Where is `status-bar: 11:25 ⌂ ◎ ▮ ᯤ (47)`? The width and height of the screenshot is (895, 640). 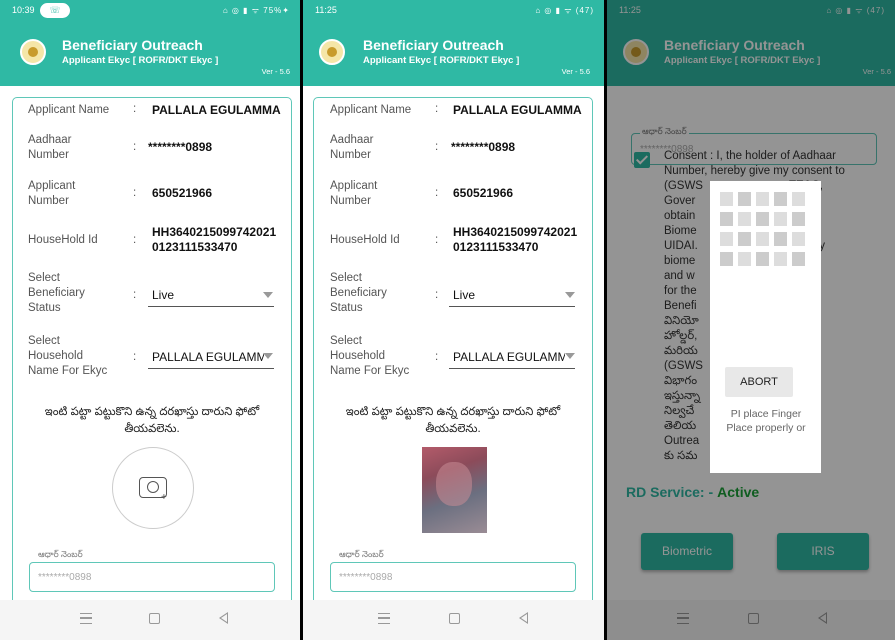
status-bar: 11:25 ⌂ ◎ ▮ ᯤ (47) is located at coordinates (453, 11).